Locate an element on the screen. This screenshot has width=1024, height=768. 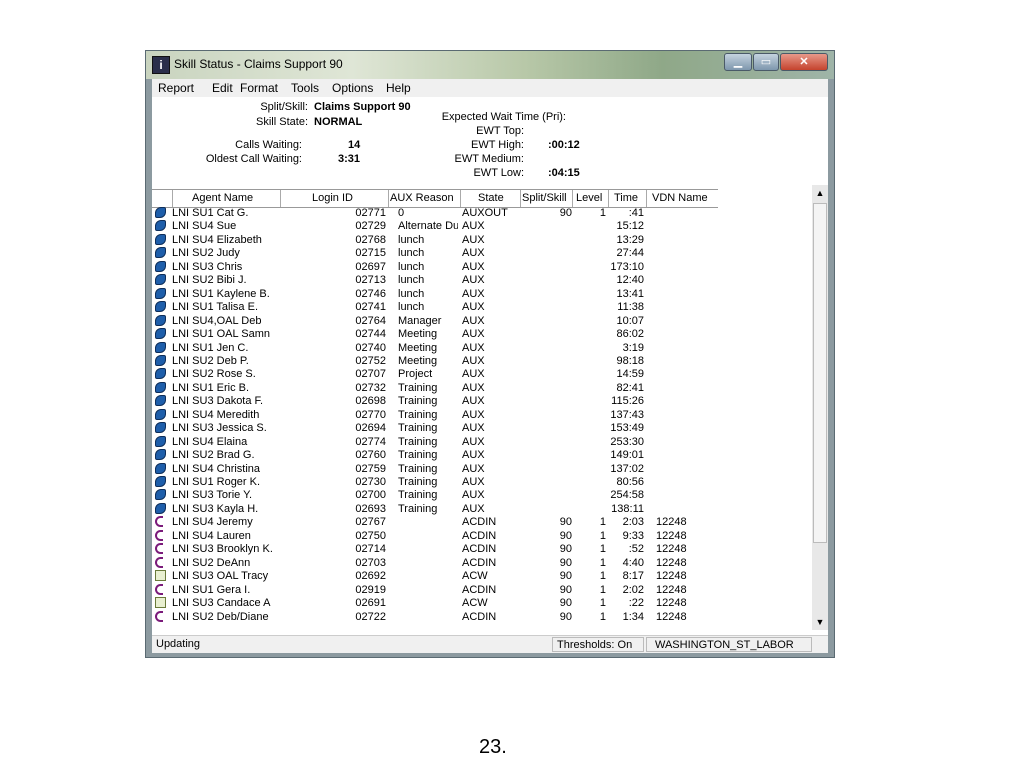
table-row: LNI SU2 Judy 02715 lunch AUX 27:44 is located at coordinates (482, 253).